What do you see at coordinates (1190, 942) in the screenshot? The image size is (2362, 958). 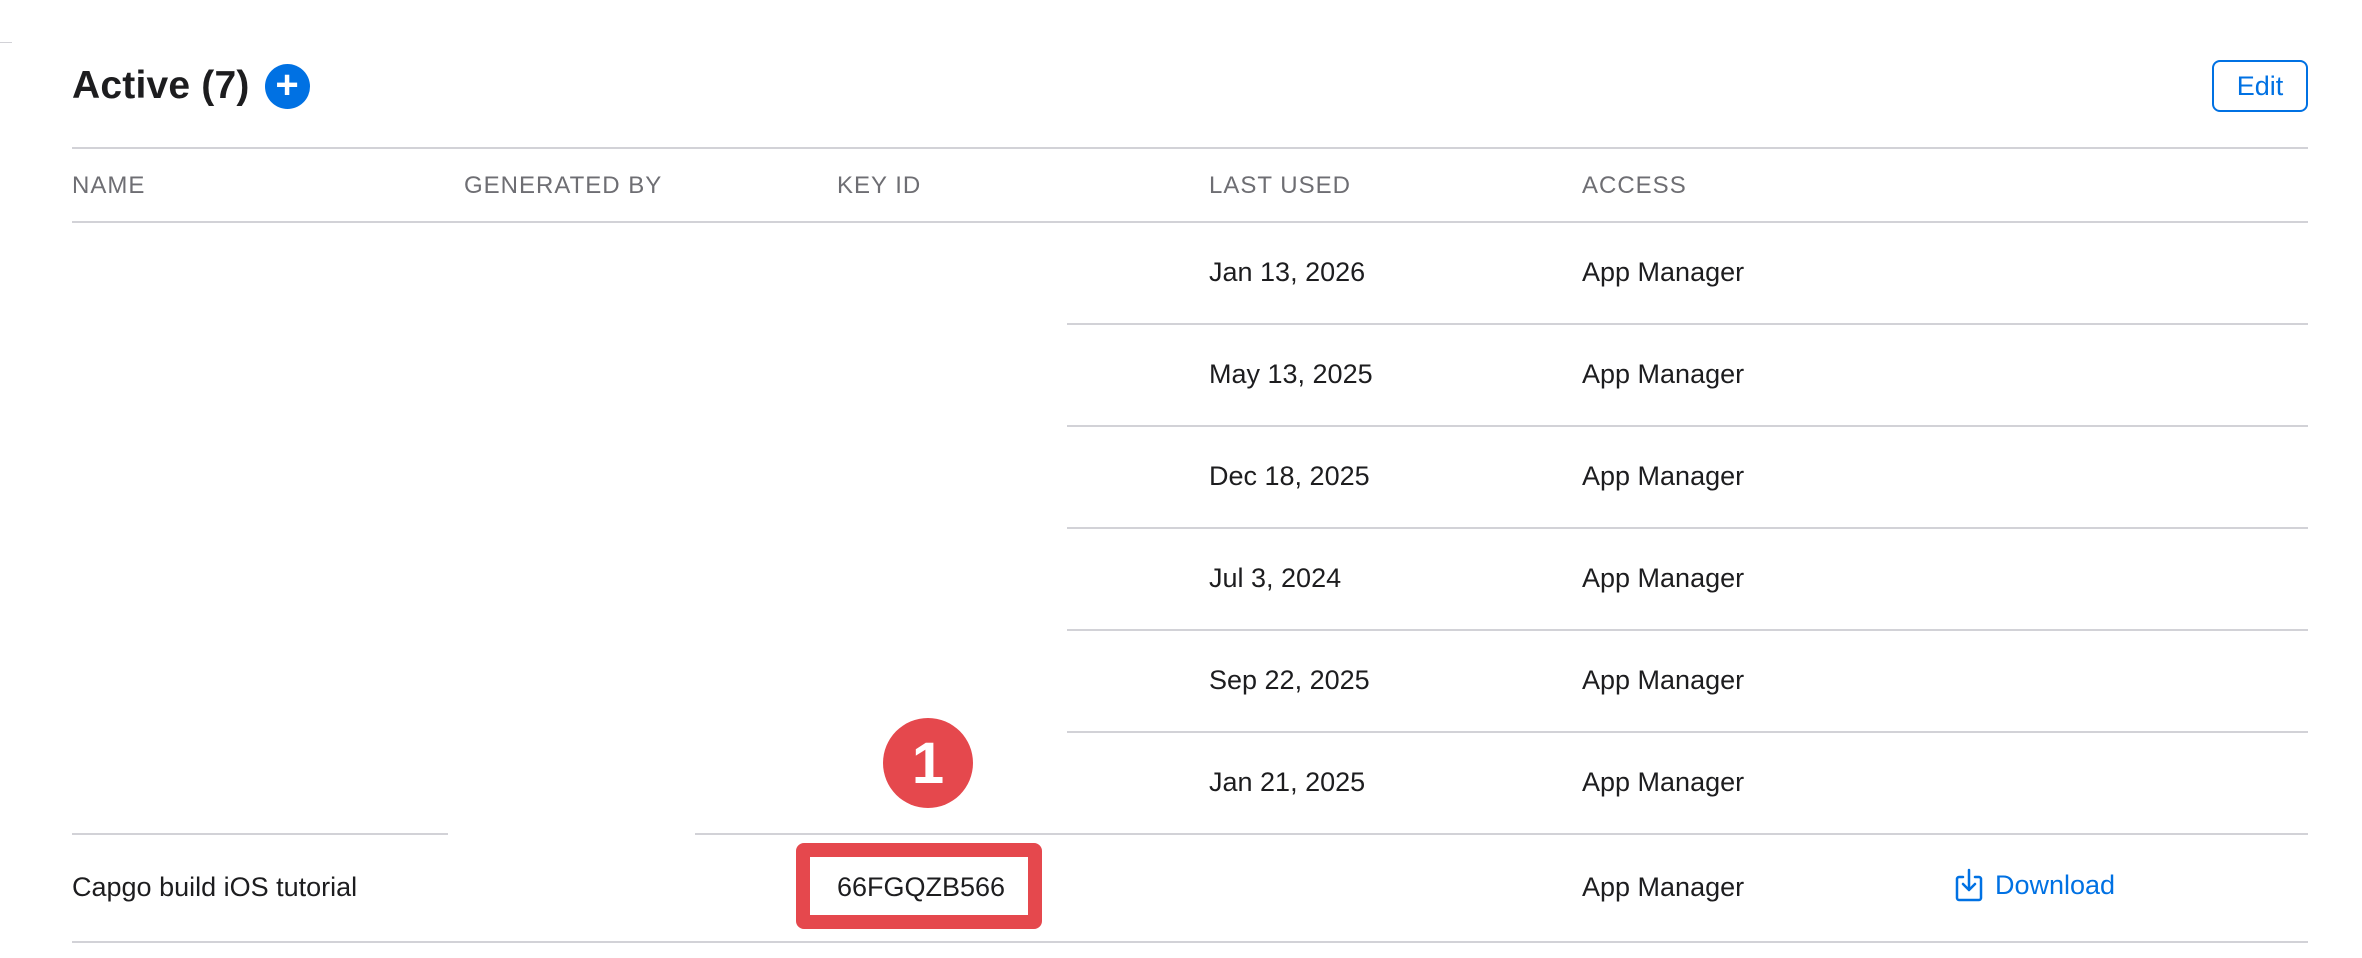 I see `table-bottom-divider` at bounding box center [1190, 942].